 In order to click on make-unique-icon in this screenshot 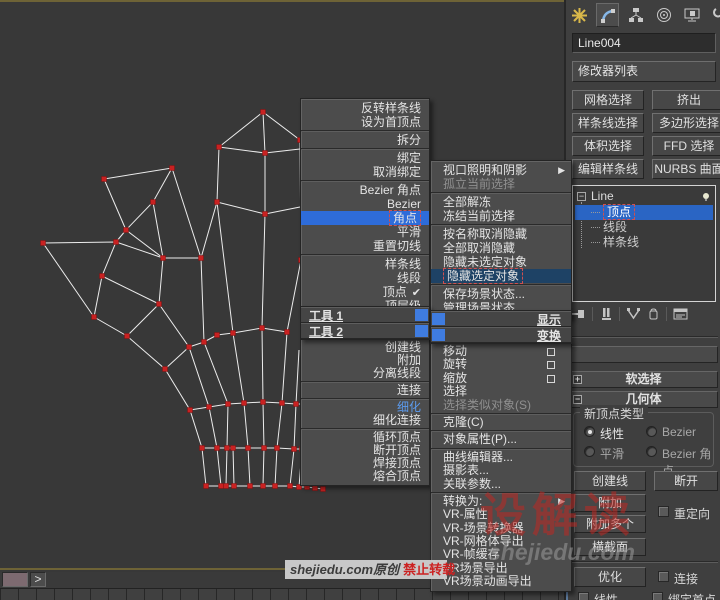, I will do `click(633, 314)`.